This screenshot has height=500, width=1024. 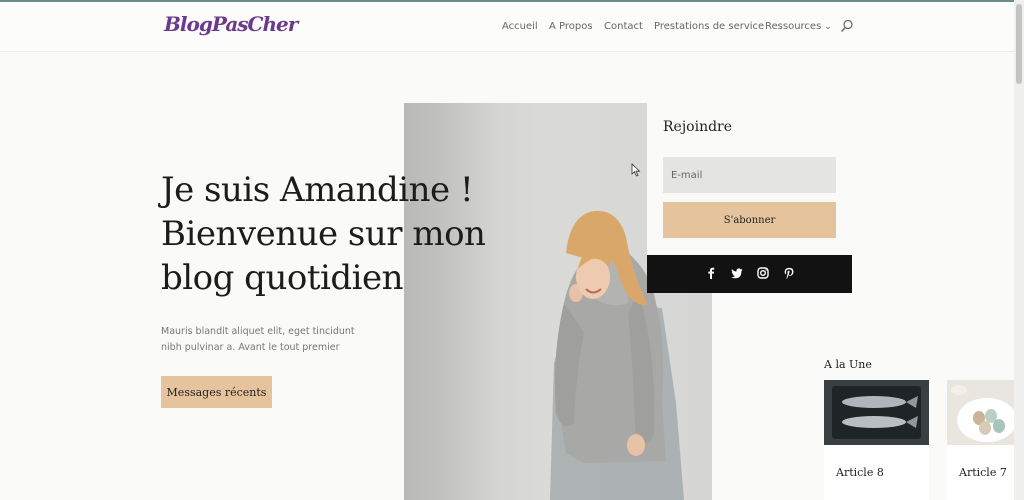 I want to click on article-title: Article 8, so click(x=860, y=472).